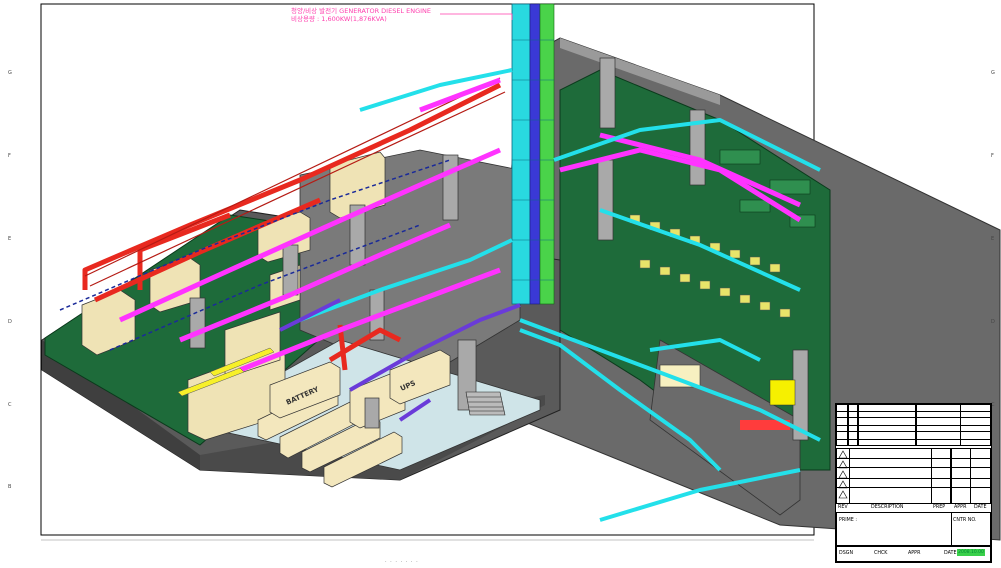  Describe the element at coordinates (843, 507) in the screenshot. I see `rev-header: REV` at that location.